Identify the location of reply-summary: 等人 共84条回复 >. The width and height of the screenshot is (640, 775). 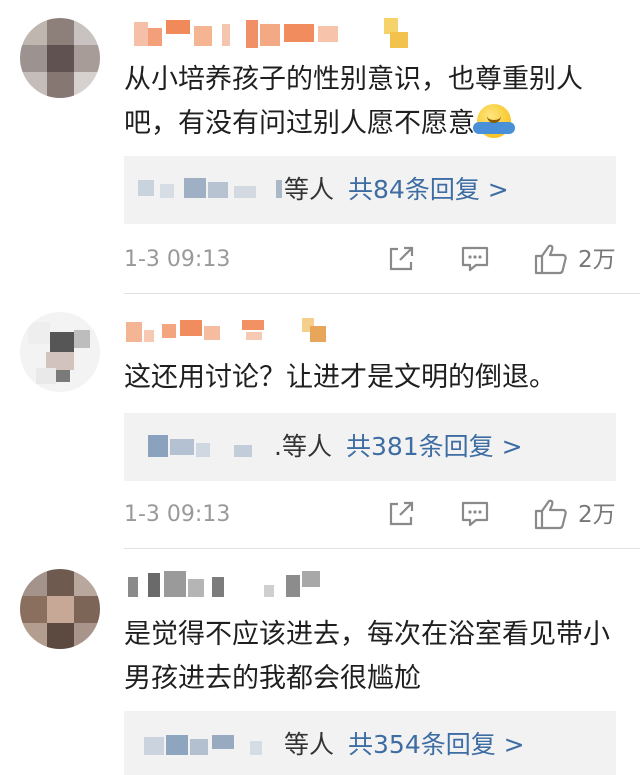
(370, 190).